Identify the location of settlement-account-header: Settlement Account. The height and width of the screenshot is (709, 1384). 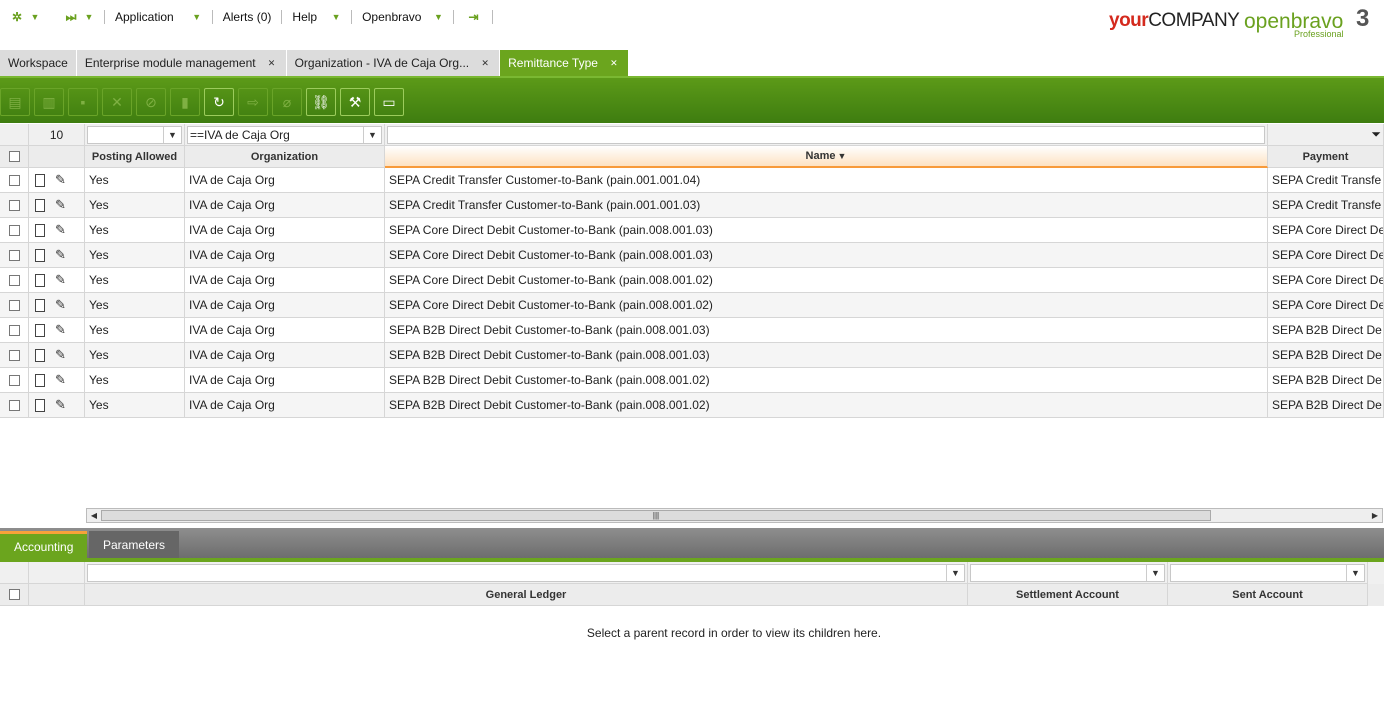
(1068, 595).